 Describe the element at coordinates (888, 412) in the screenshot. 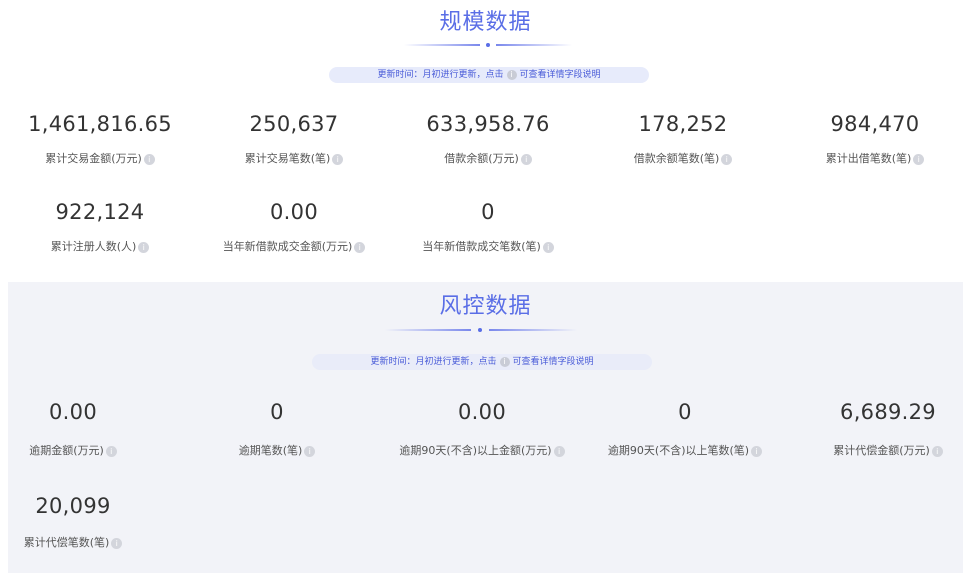

I see `metric-value: 6,689.29` at that location.